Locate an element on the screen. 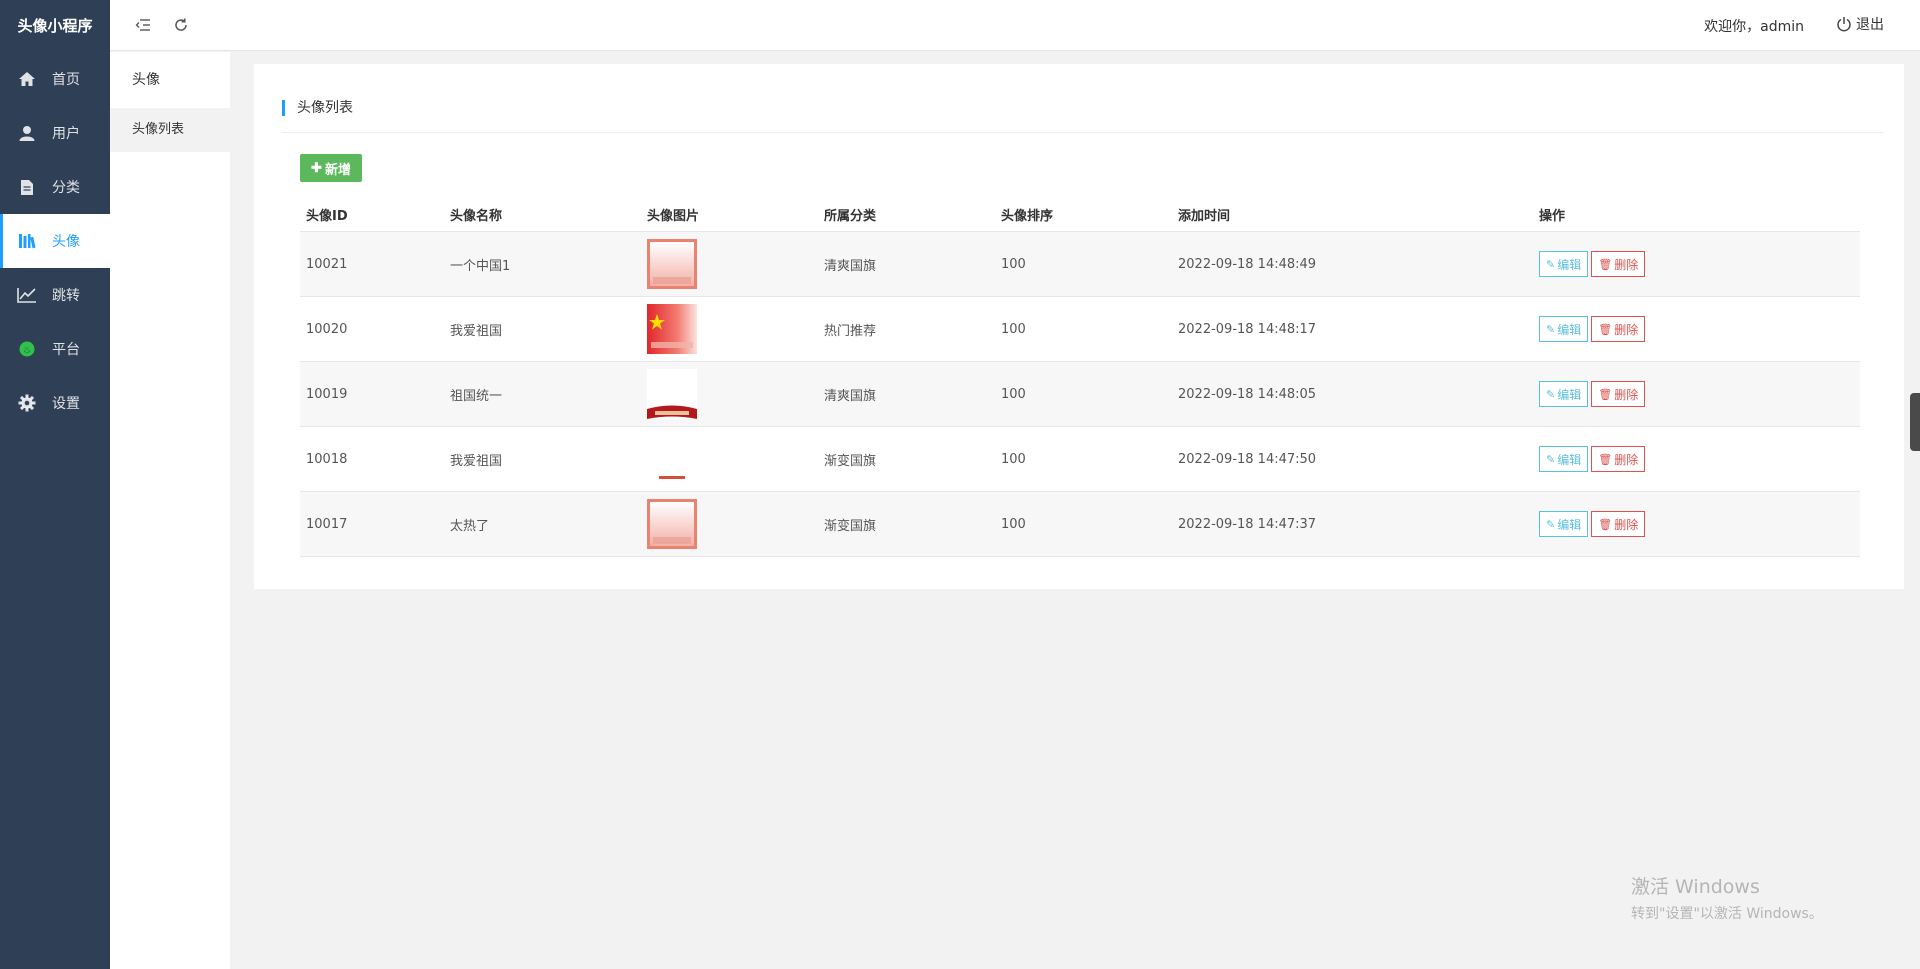 The width and height of the screenshot is (1920, 969). home-icon is located at coordinates (27, 79).